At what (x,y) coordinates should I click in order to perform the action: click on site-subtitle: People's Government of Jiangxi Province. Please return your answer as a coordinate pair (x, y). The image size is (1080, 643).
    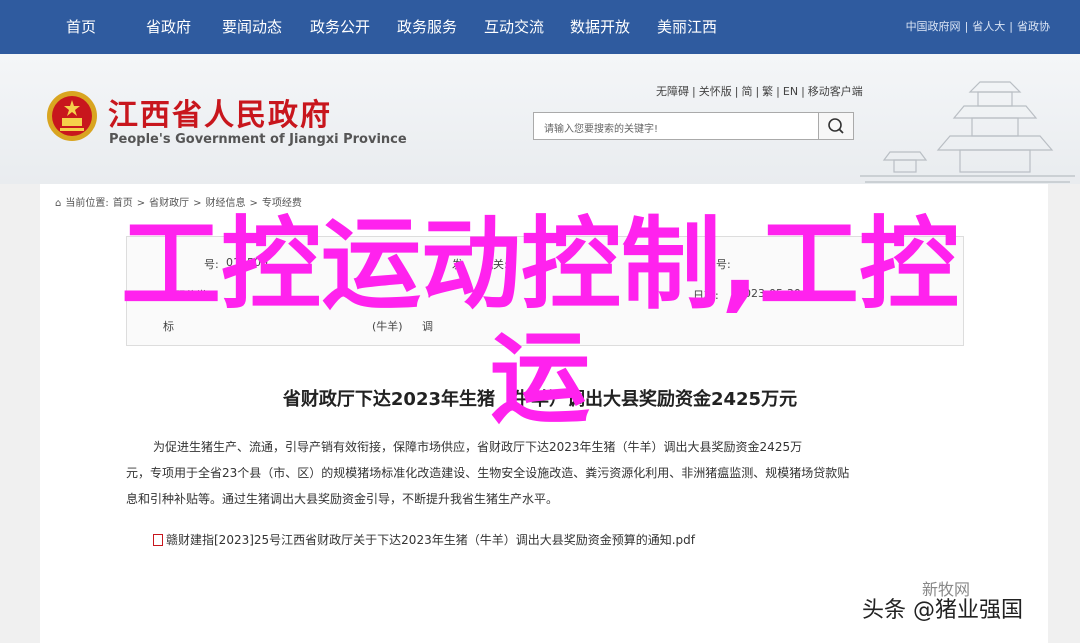
    Looking at the image, I should click on (258, 139).